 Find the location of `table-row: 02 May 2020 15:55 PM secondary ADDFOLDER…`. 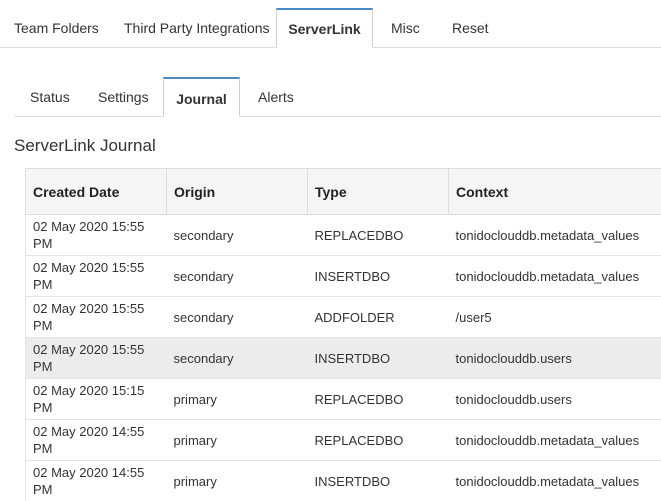

table-row: 02 May 2020 15:55 PM secondary ADDFOLDER… is located at coordinates (343, 317).